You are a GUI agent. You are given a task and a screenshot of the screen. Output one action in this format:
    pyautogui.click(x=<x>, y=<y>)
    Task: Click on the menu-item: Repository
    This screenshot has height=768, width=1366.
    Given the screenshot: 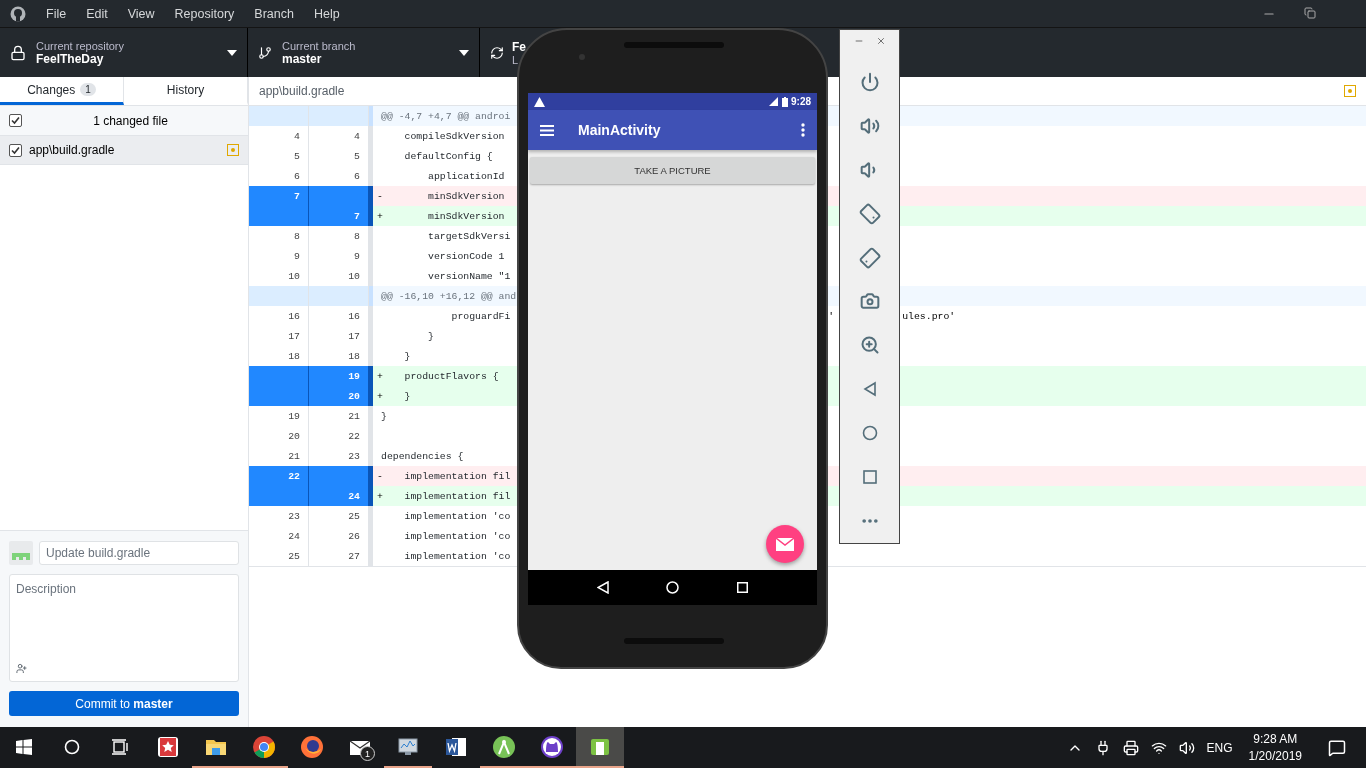 What is the action you would take?
    pyautogui.click(x=204, y=13)
    